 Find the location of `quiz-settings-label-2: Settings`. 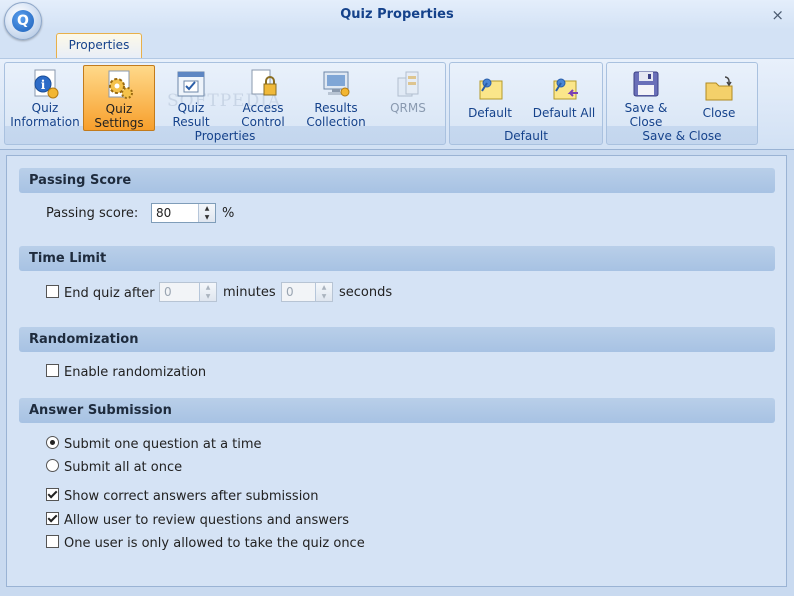

quiz-settings-label-2: Settings is located at coordinates (119, 123).